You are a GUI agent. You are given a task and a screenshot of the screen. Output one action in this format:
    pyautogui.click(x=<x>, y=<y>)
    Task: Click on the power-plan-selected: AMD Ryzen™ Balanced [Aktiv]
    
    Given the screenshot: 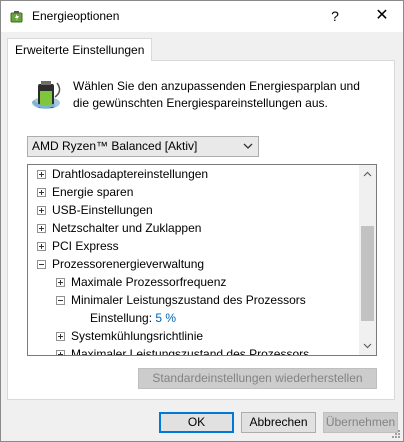 What is the action you would take?
    pyautogui.click(x=115, y=146)
    